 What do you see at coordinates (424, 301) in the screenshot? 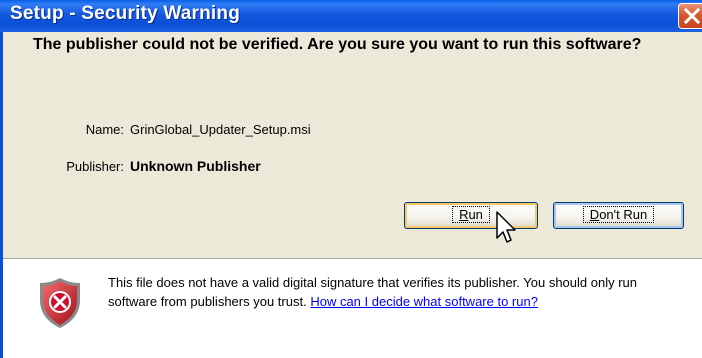
I see `help-link: How can I decide what software to run?` at bounding box center [424, 301].